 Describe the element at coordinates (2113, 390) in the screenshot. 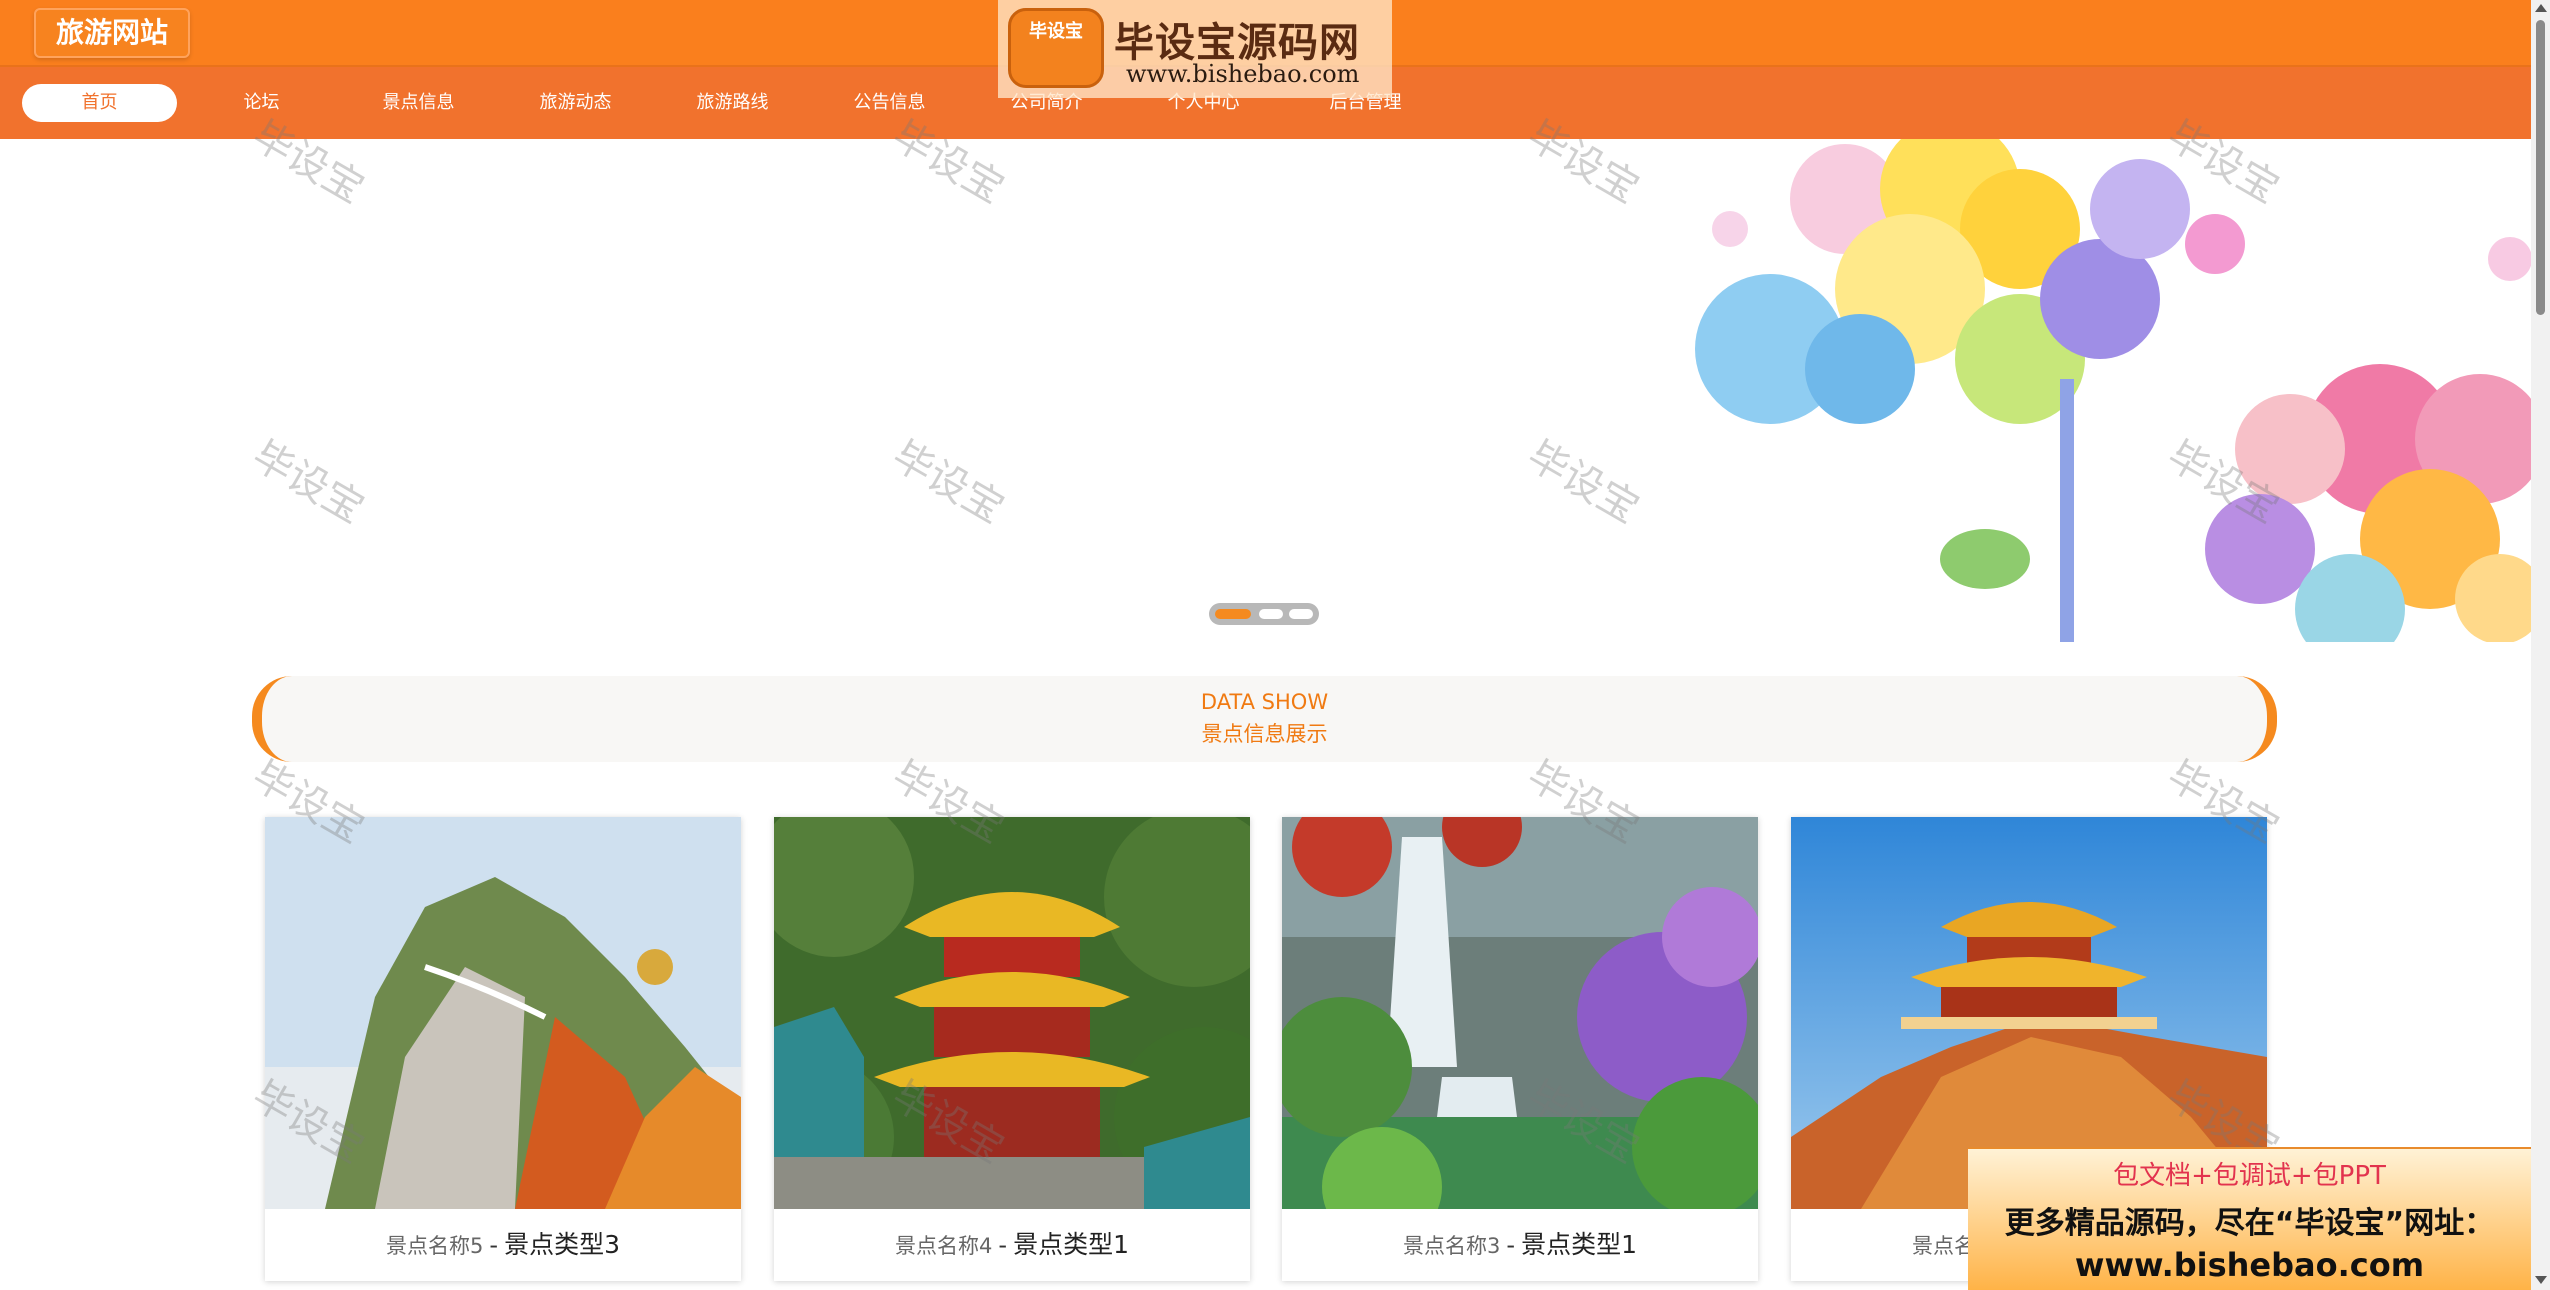

I see `flower-illustration` at that location.